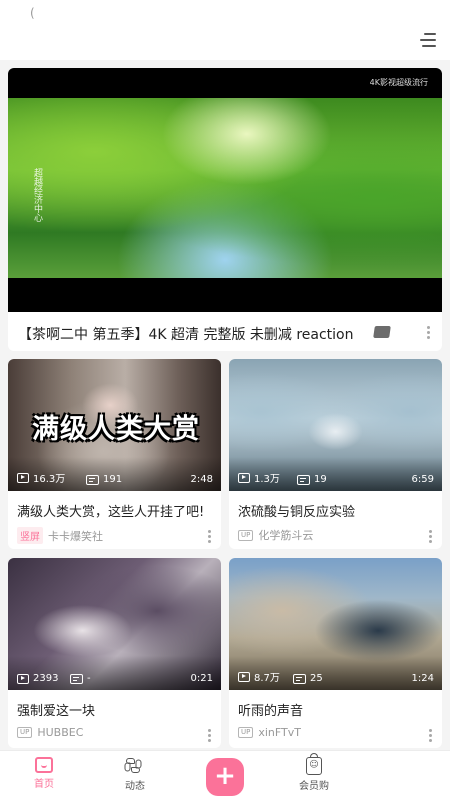 Image resolution: width=450 pixels, height=800 pixels. I want to click on video-card: 8.7万 25 1:24 听雨的声音 UP xinFTvT, so click(335, 653).